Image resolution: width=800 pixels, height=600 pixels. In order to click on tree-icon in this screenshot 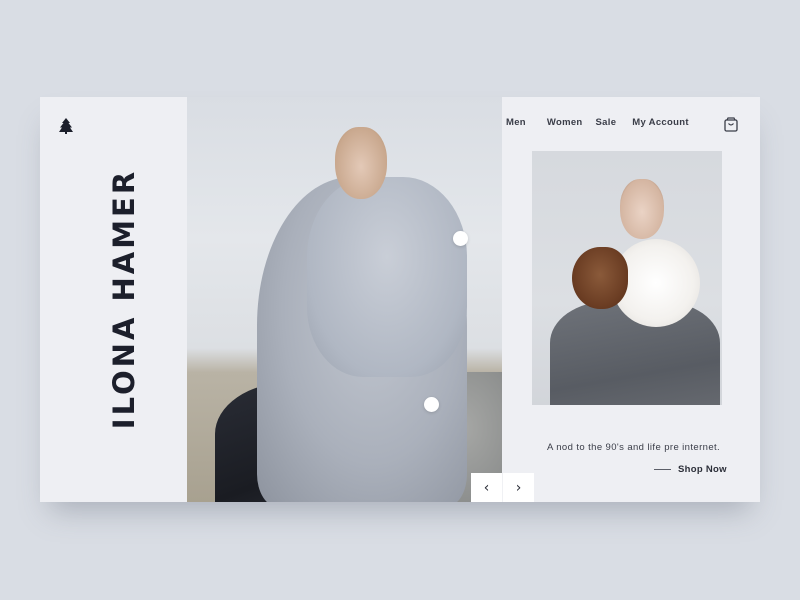, I will do `click(66, 126)`.